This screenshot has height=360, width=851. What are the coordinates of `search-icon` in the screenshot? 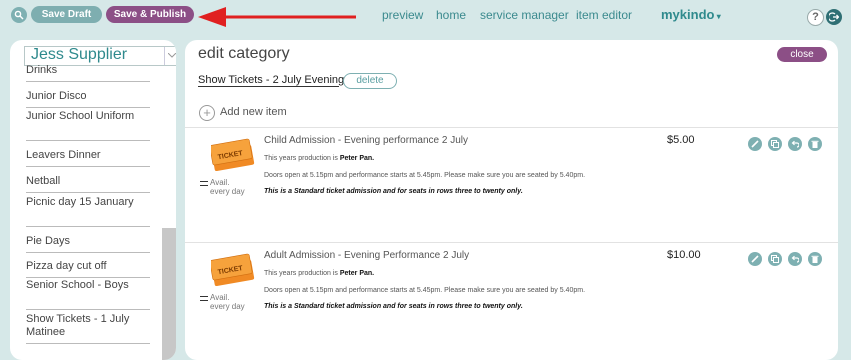 It's located at (19, 15).